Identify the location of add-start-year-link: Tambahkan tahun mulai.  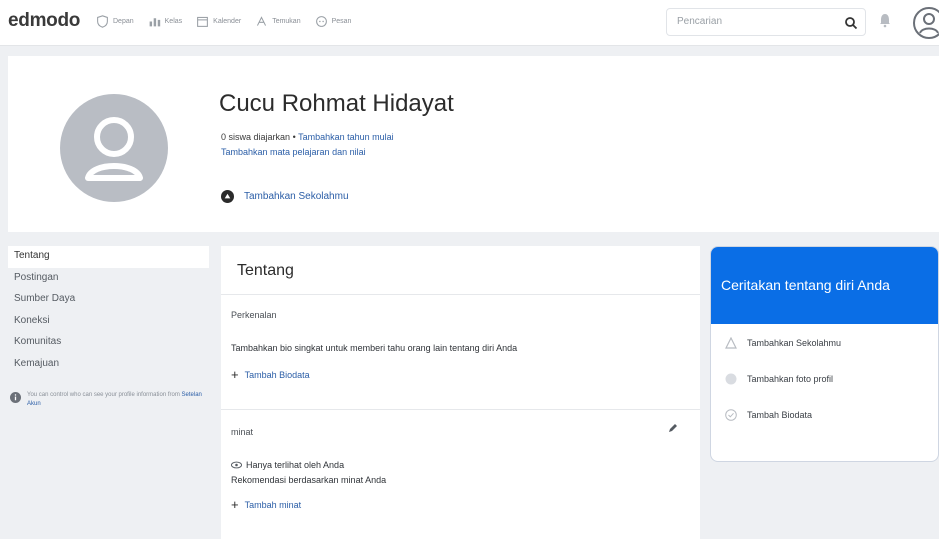
(346, 137).